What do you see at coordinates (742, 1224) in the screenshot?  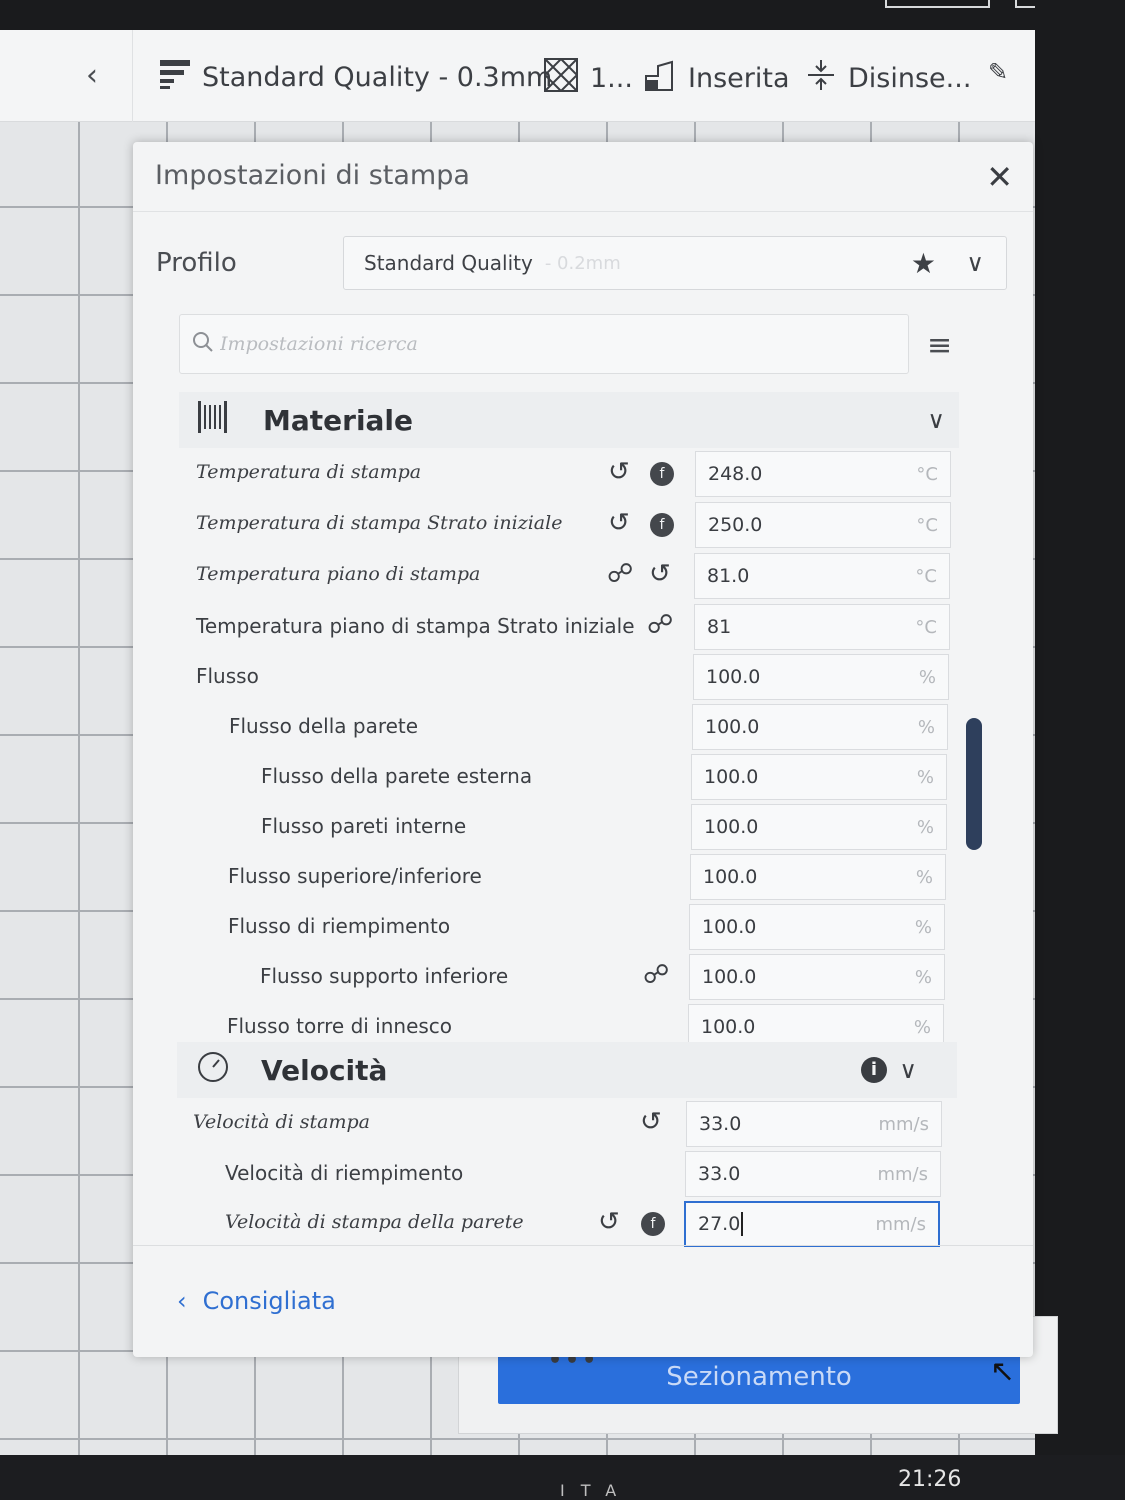 I see `text-caret` at bounding box center [742, 1224].